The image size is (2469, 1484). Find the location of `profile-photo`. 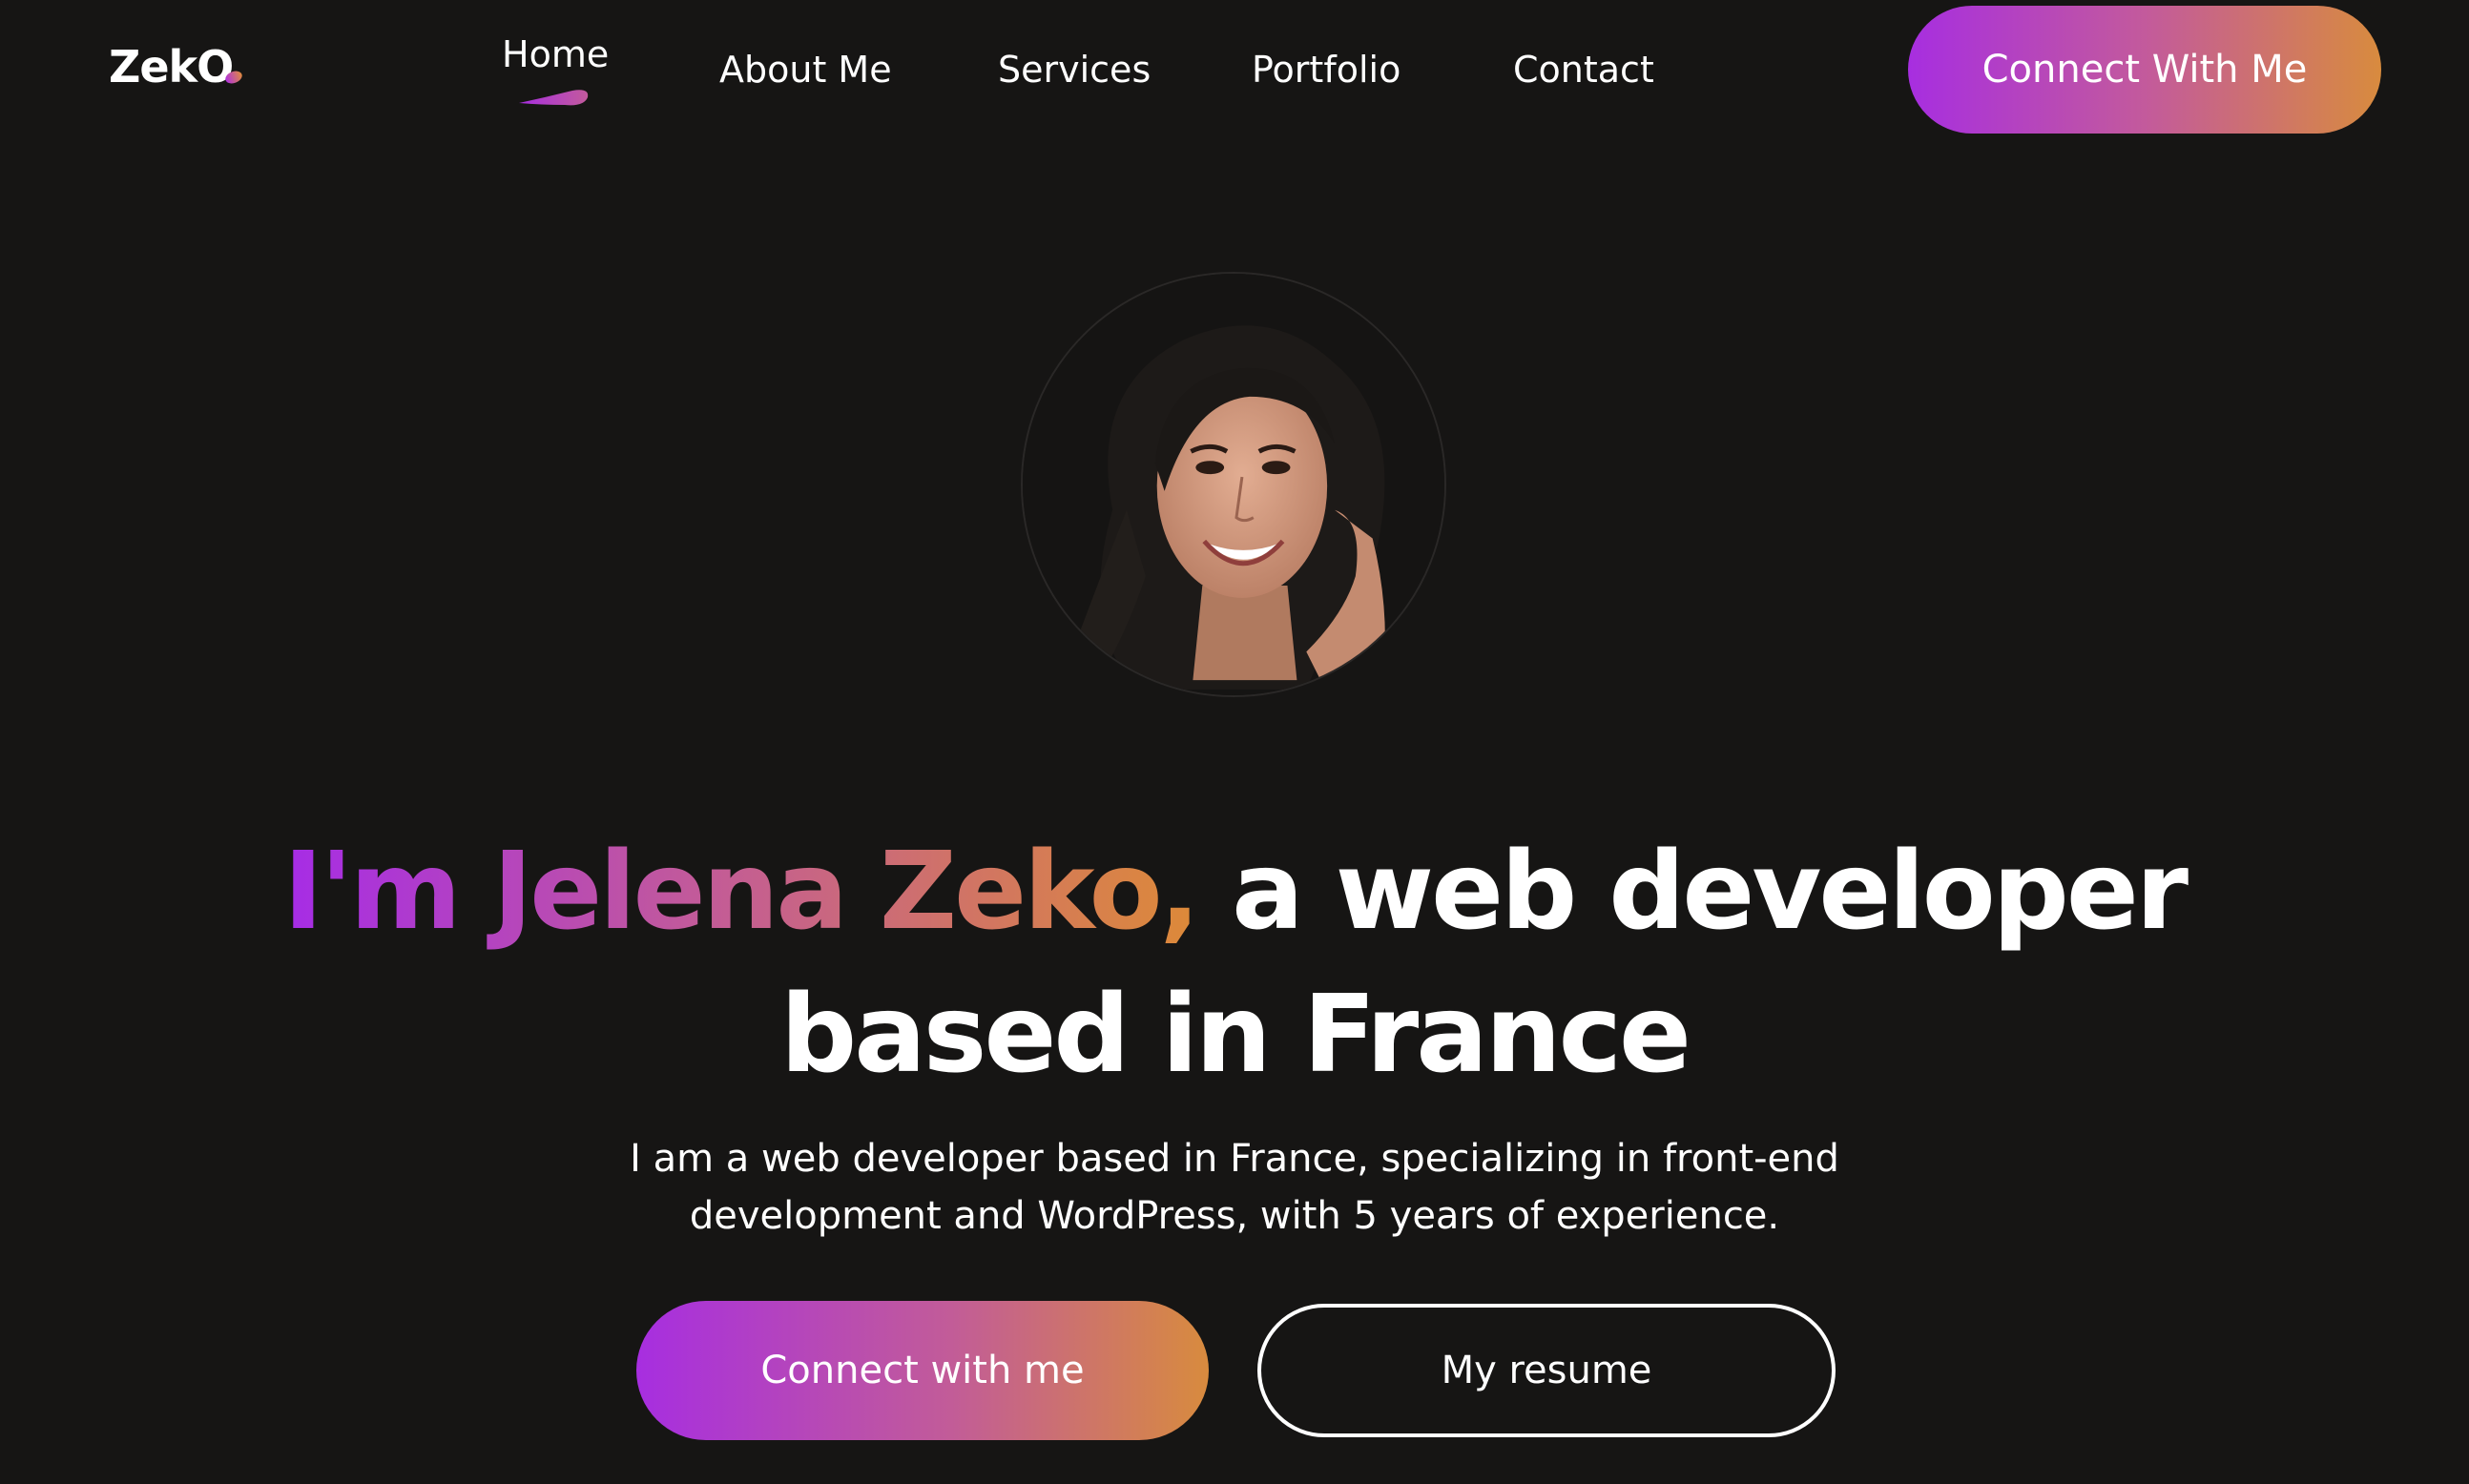

profile-photo is located at coordinates (1234, 484).